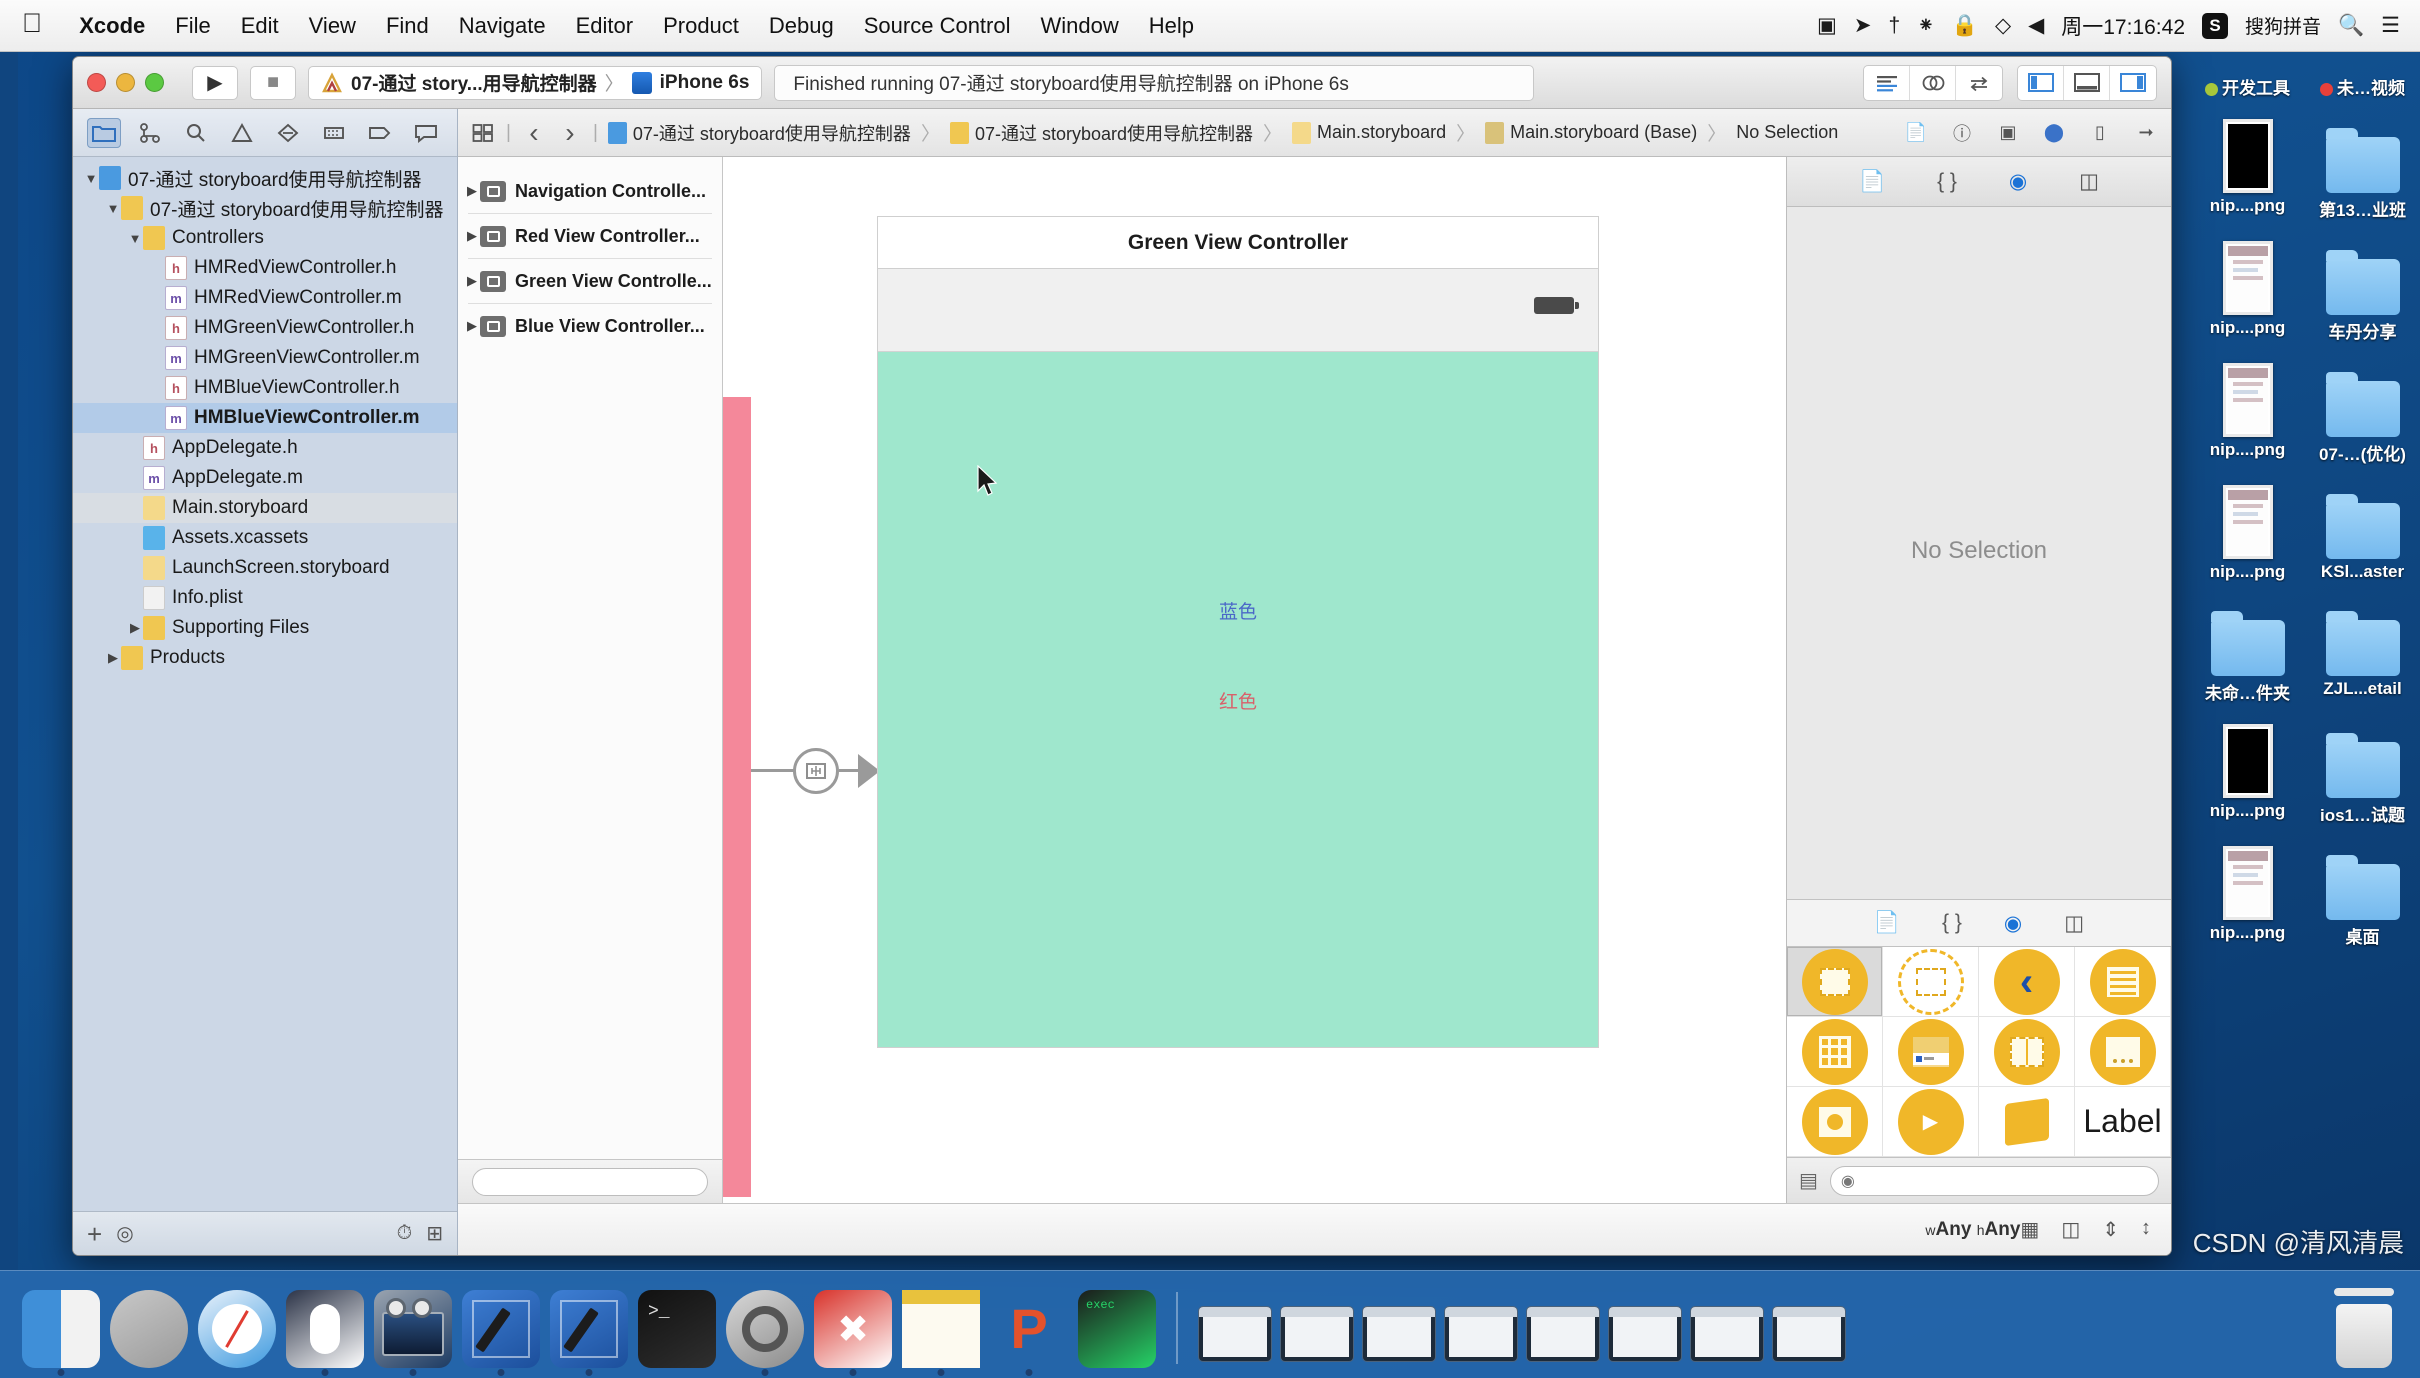  I want to click on version-editor-icon, so click(1979, 83).